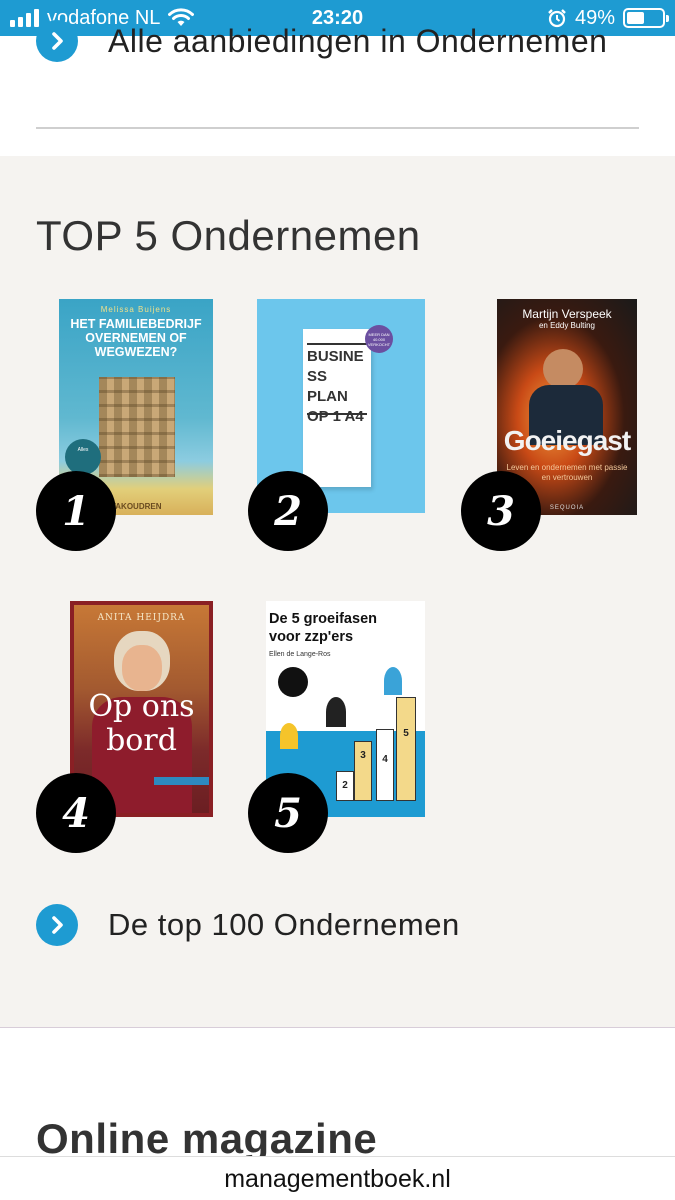  What do you see at coordinates (293, 682) in the screenshot?
I see `book-5-sticker` at bounding box center [293, 682].